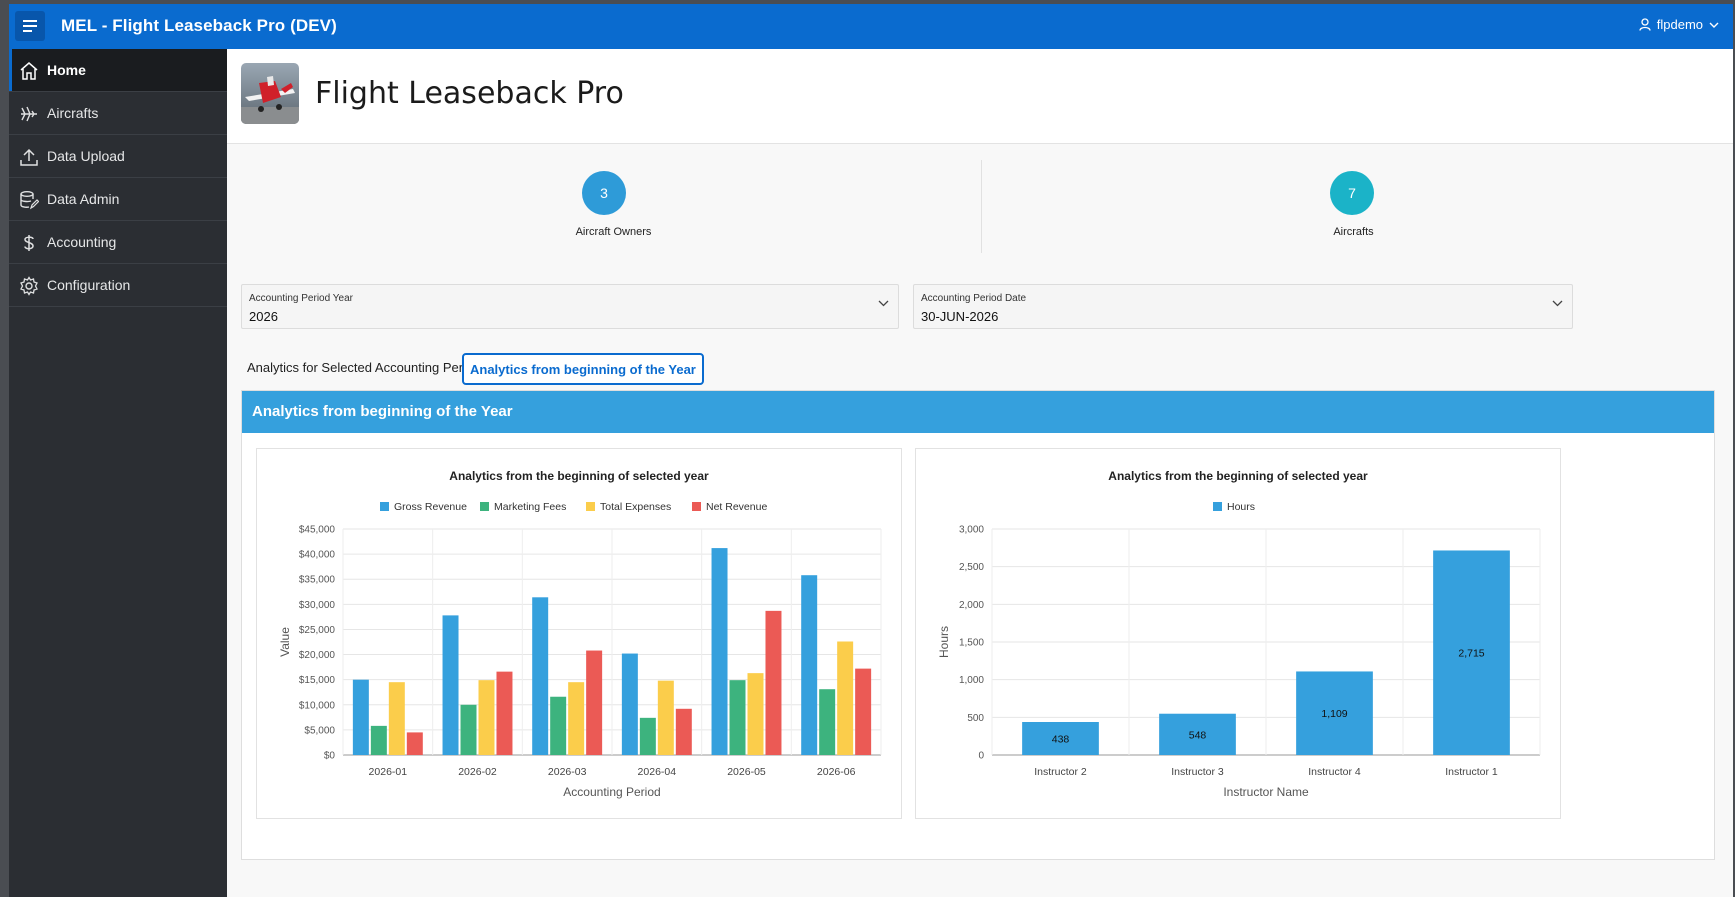 This screenshot has height=897, width=1735. What do you see at coordinates (583, 369) in the screenshot?
I see `tab-beginning-of-year: Analytics from beginning of the Year` at bounding box center [583, 369].